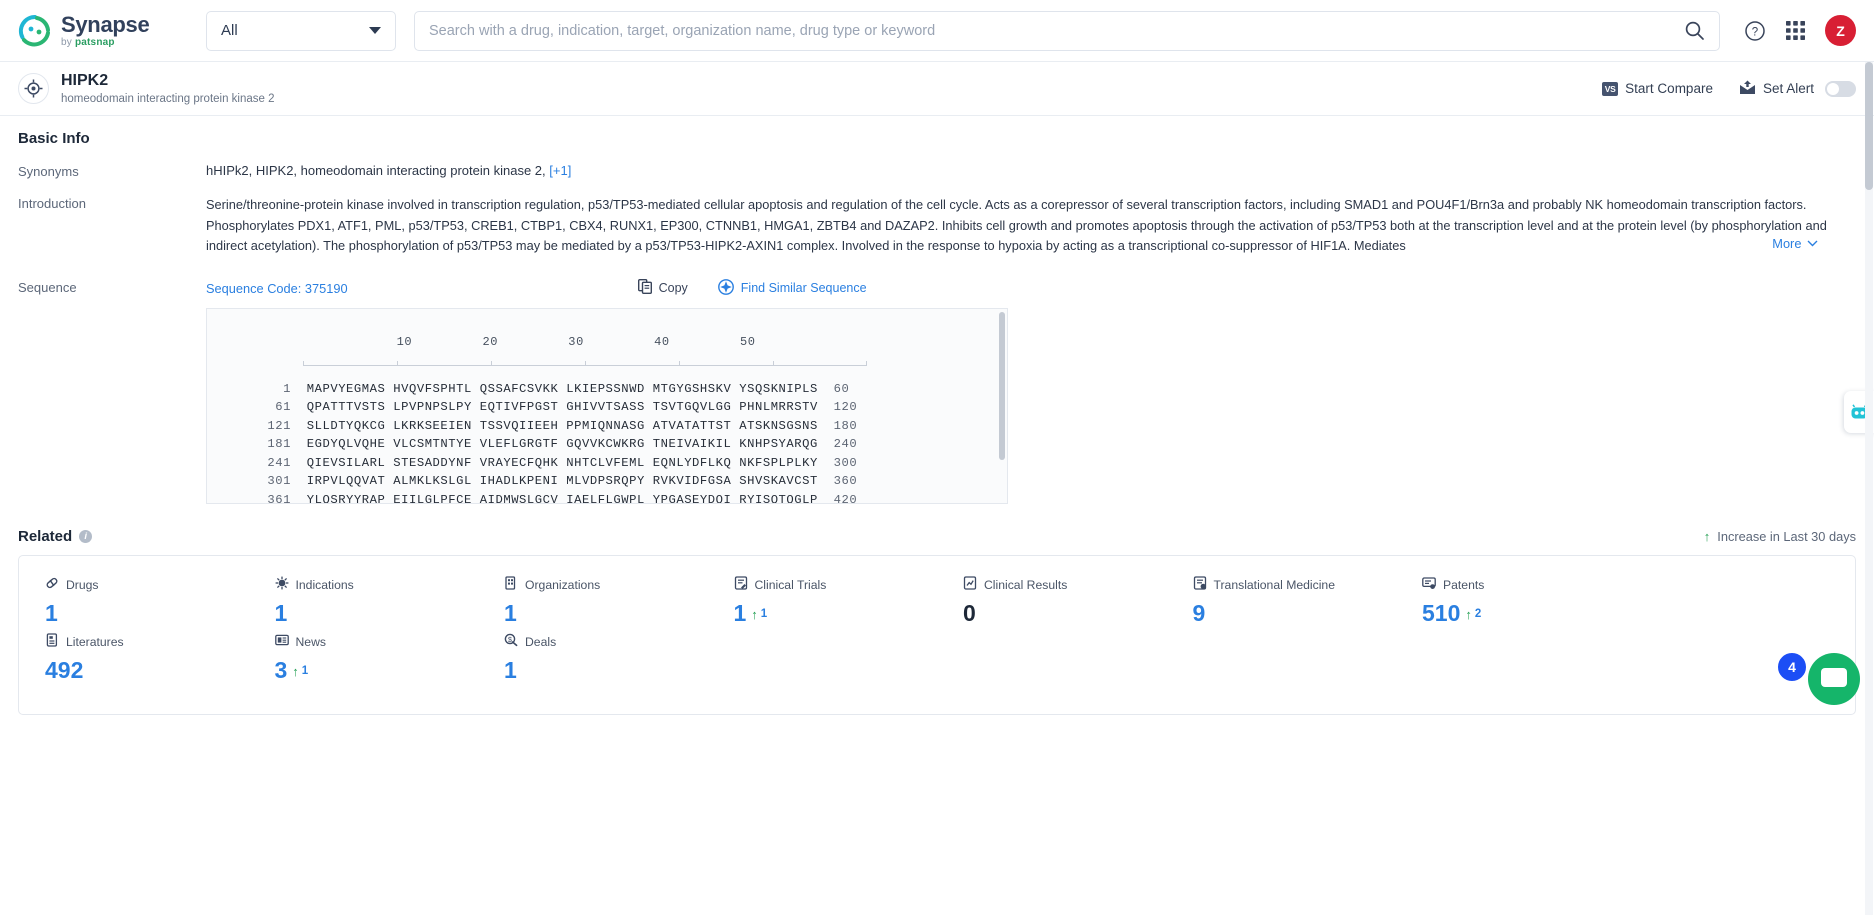 The height and width of the screenshot is (915, 1874). What do you see at coordinates (541, 642) in the screenshot?
I see `stat-label: Deals` at bounding box center [541, 642].